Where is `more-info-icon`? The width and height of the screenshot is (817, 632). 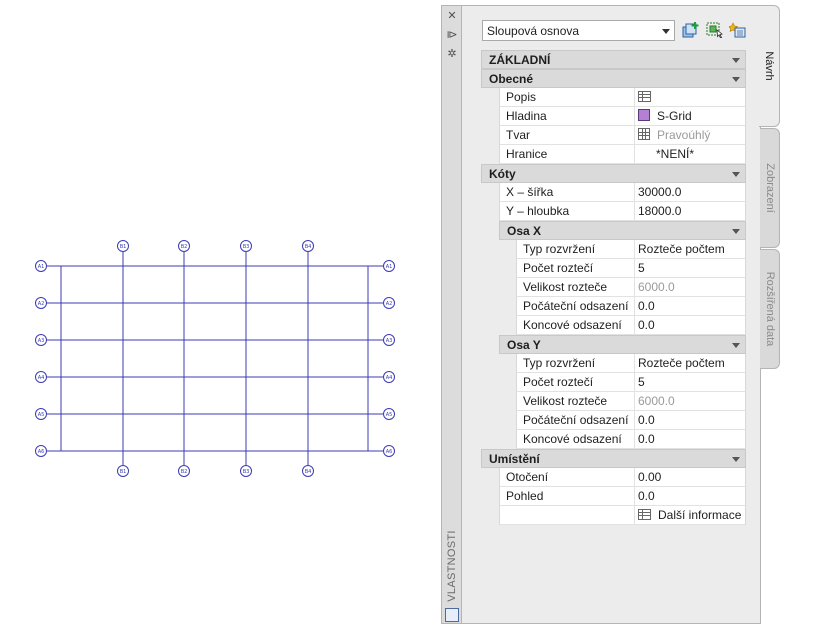
more-info-icon is located at coordinates (644, 514).